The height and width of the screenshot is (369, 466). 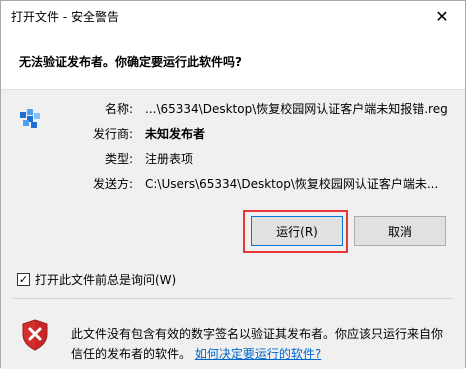 I want to click on publisher-row: 发行商: 未知发布者, so click(x=233, y=134).